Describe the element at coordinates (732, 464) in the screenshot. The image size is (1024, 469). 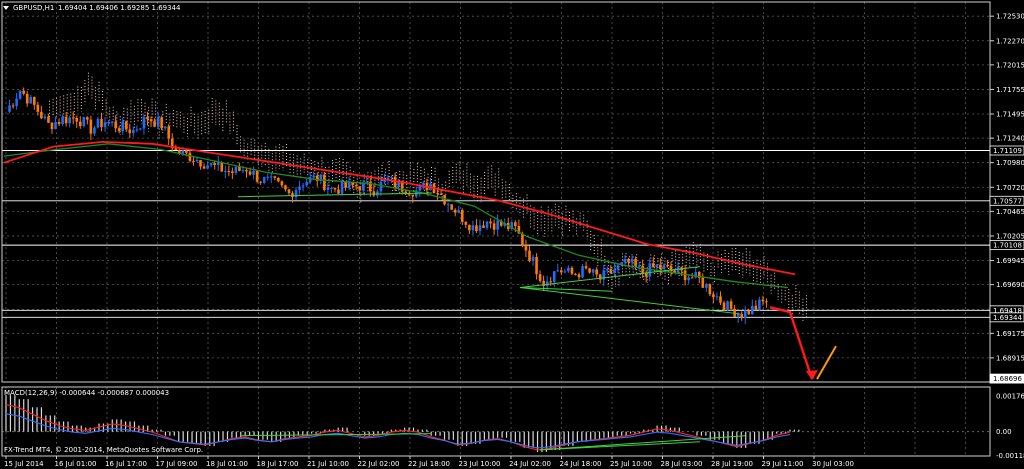
I see `x-tick-label: 28 Jul 19:00` at that location.